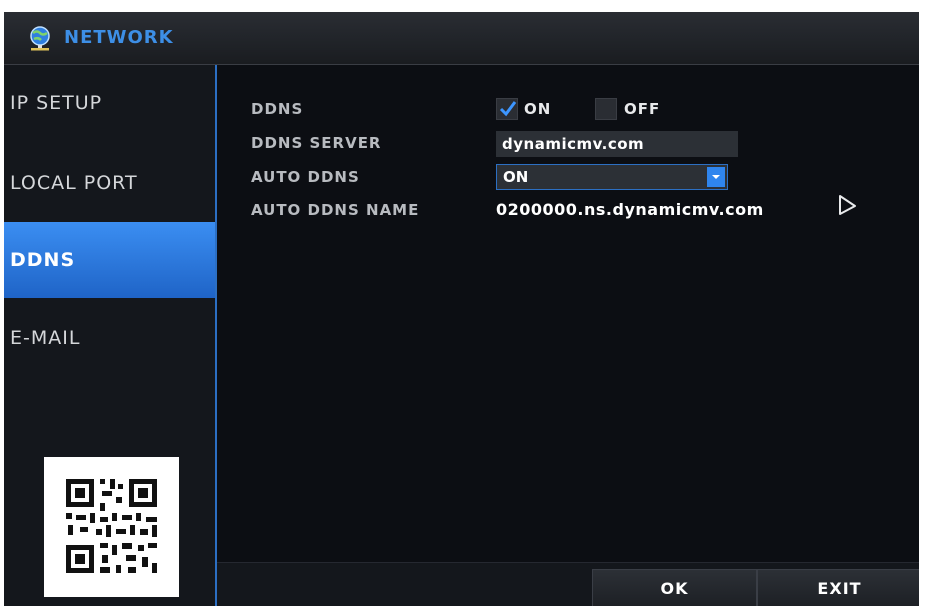 This screenshot has height=606, width=925. Describe the element at coordinates (630, 209) in the screenshot. I see `auto-ddns-name-value: 0200000.ns.dynamicmv.com` at that location.